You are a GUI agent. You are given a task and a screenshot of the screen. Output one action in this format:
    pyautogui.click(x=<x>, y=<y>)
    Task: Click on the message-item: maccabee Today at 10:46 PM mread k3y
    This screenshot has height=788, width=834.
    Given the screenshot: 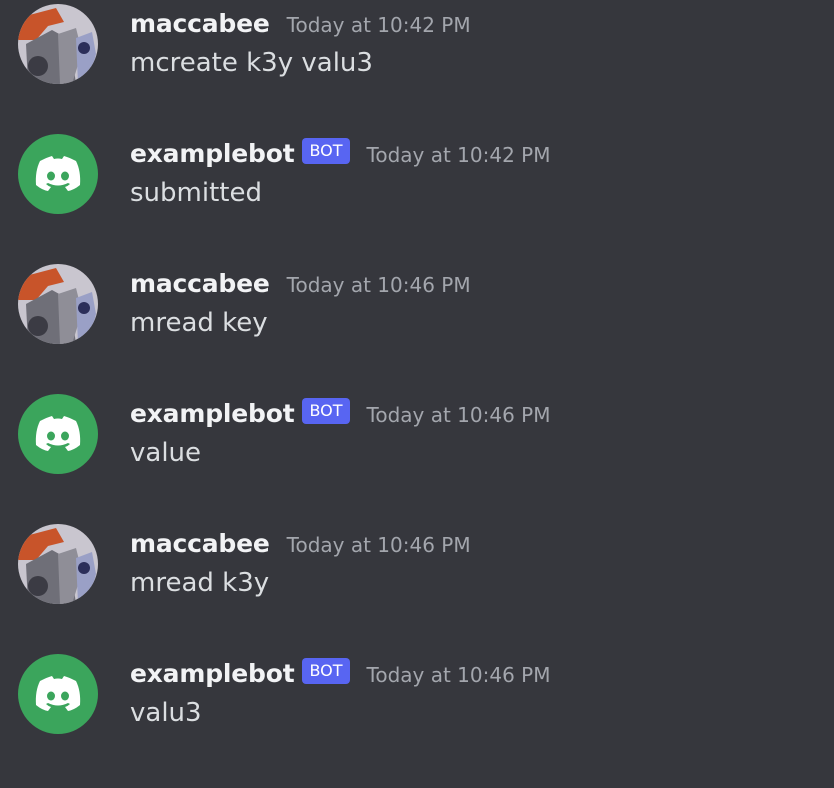 What is the action you would take?
    pyautogui.click(x=417, y=555)
    